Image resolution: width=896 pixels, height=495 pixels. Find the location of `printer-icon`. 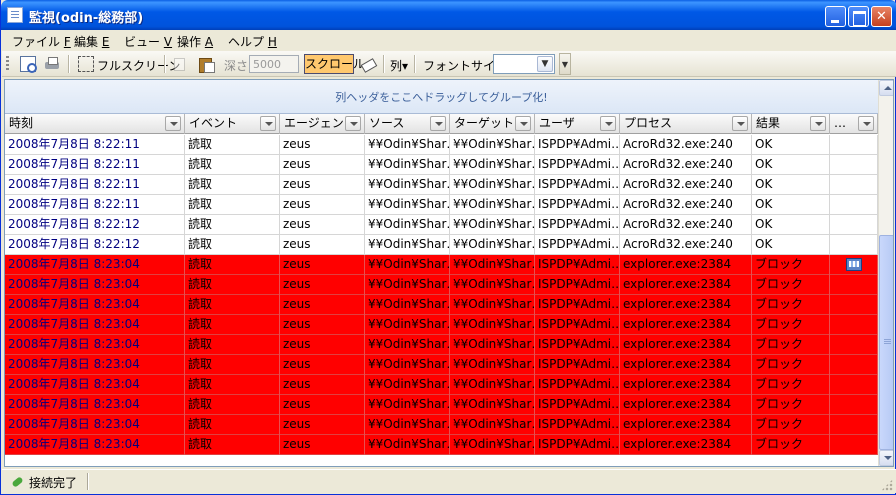

printer-icon is located at coordinates (52, 64).